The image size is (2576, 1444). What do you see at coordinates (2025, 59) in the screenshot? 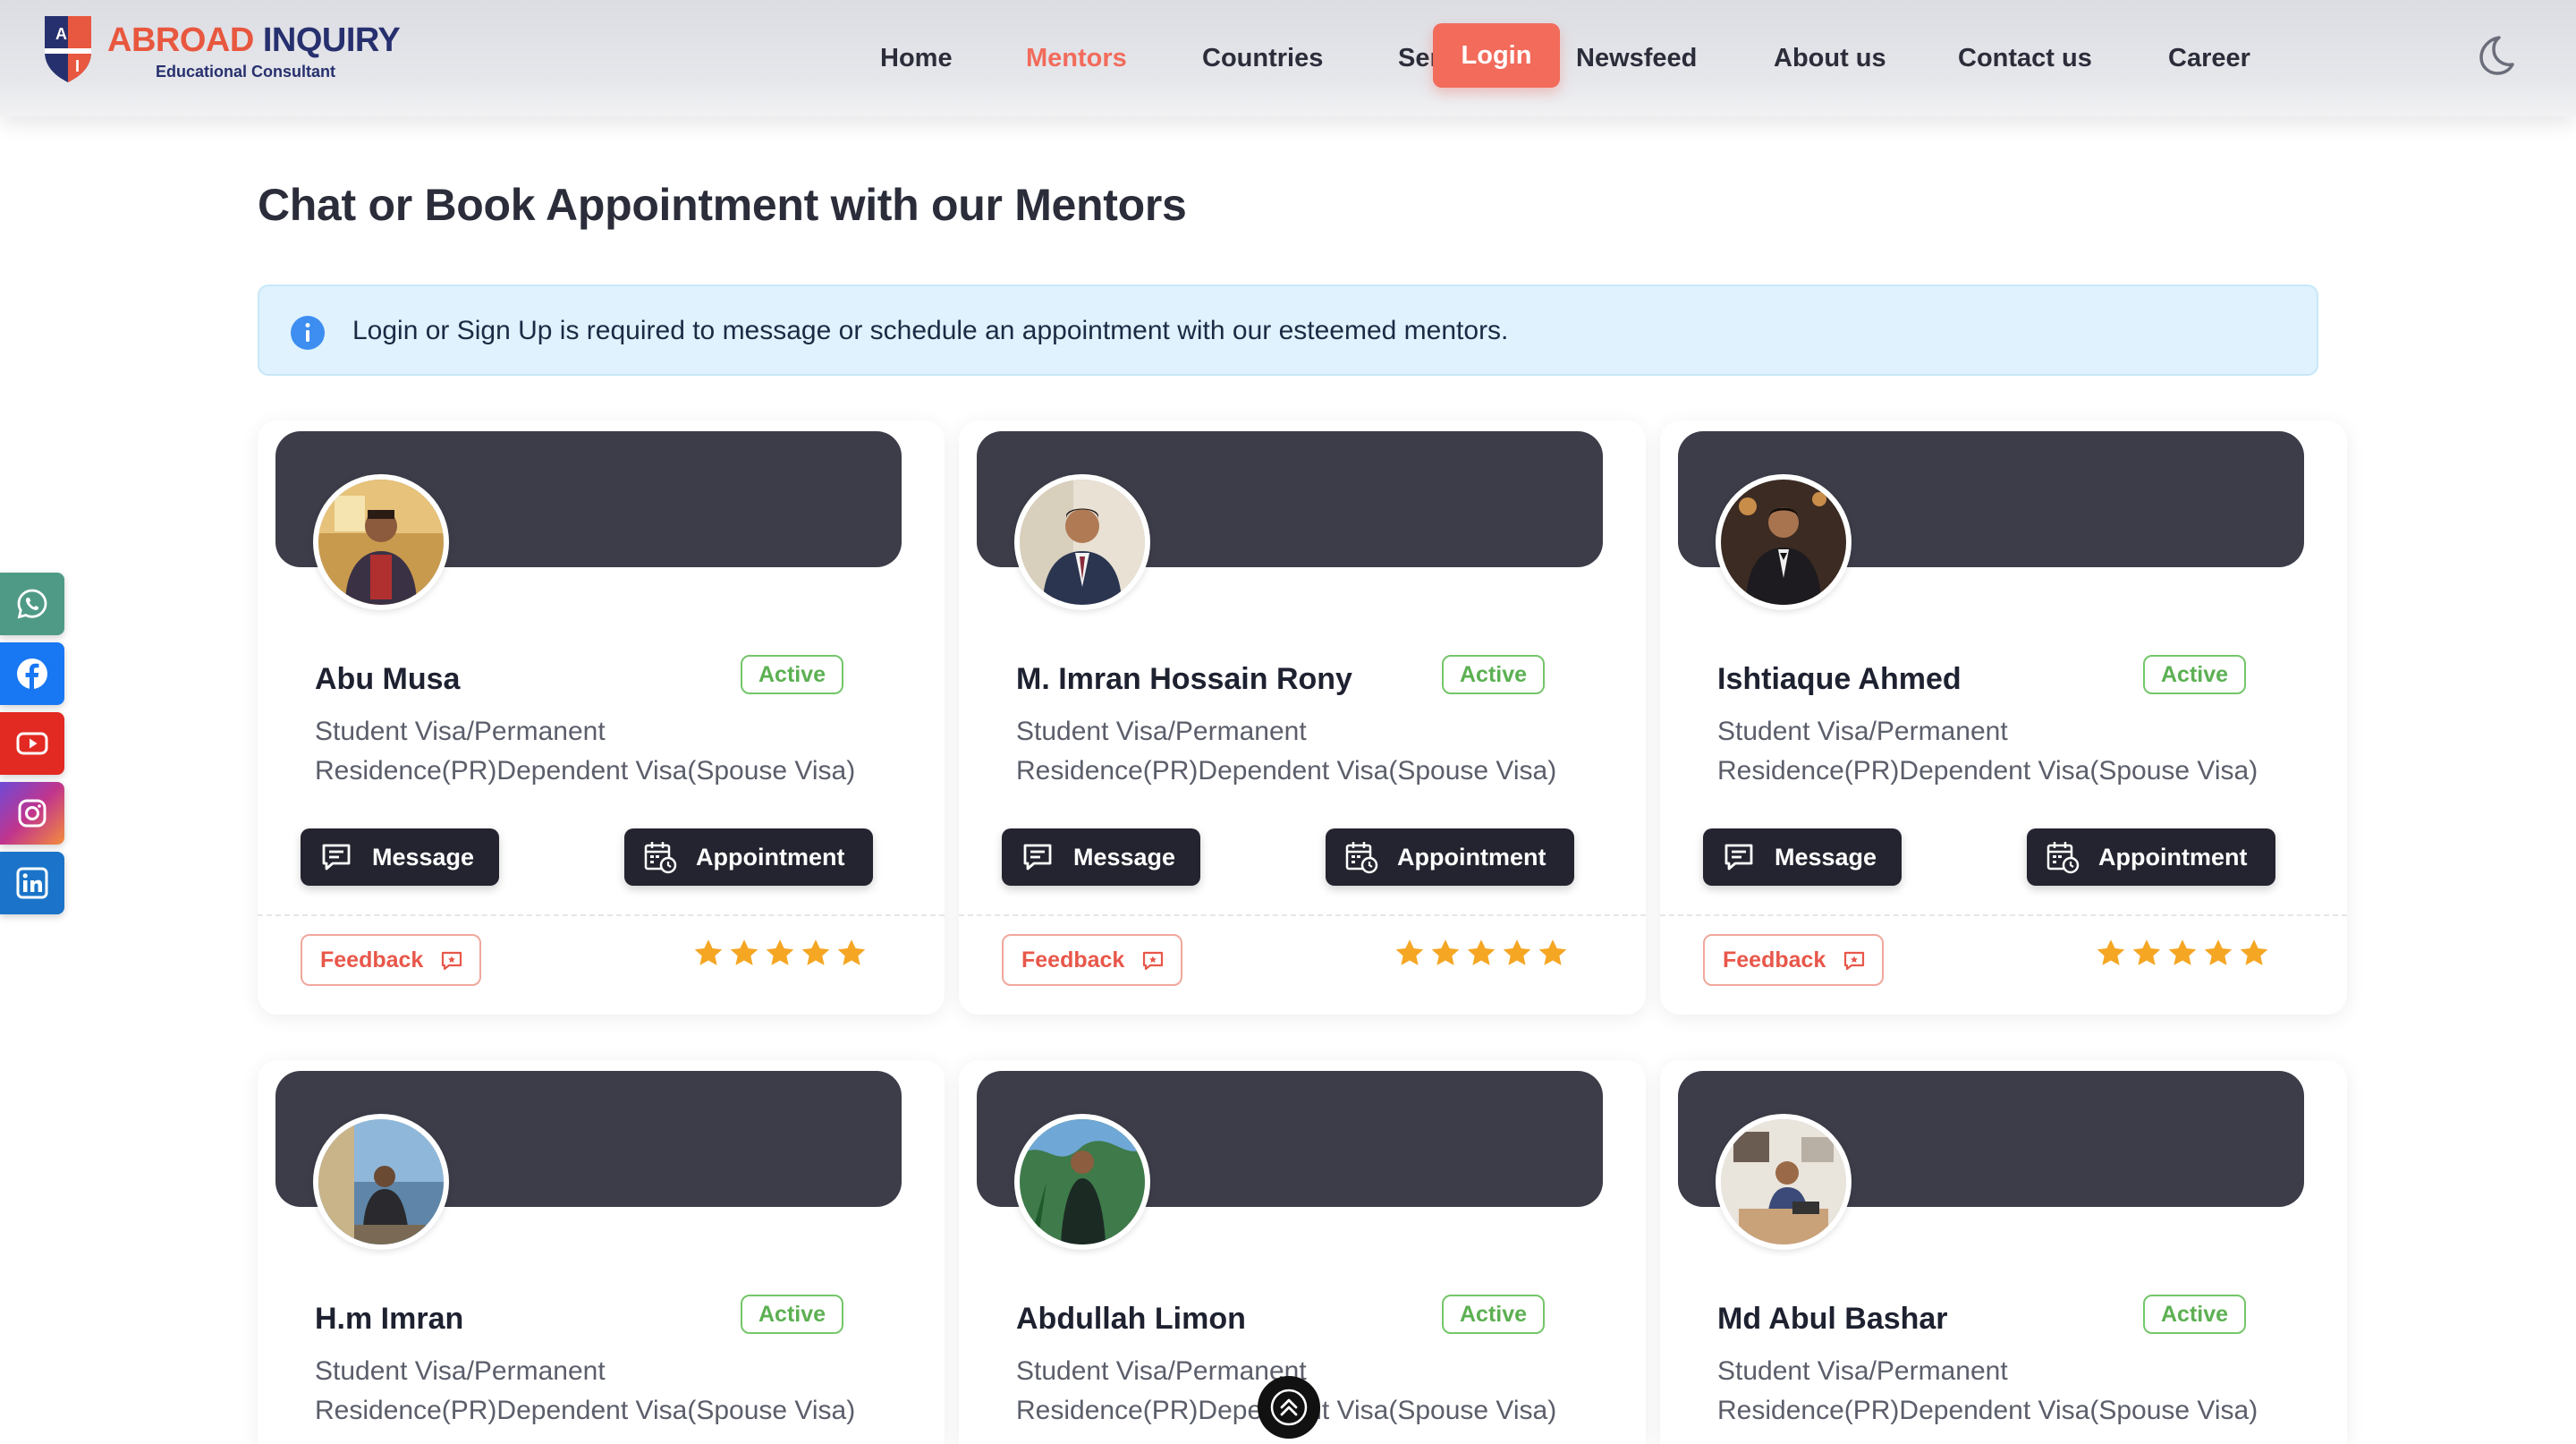
I see `nav-item-contact-us: Contact us` at bounding box center [2025, 59].